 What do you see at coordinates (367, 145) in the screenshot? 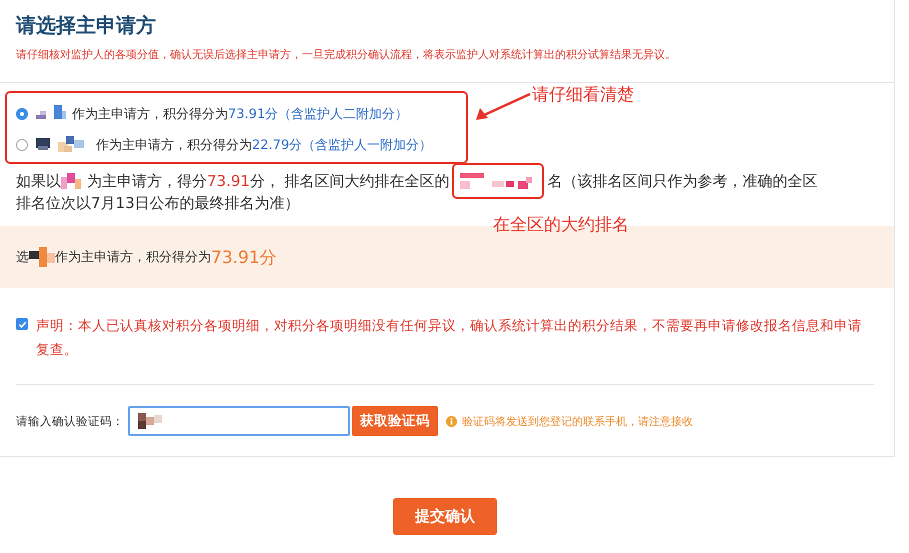
I see `score-note: （含监护人一附加分）` at bounding box center [367, 145].